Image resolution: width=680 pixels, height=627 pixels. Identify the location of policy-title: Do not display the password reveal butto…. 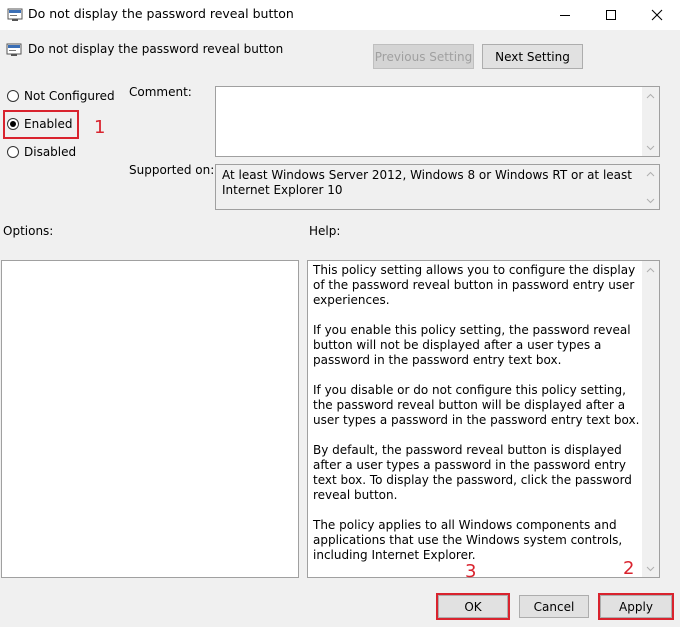
(156, 49).